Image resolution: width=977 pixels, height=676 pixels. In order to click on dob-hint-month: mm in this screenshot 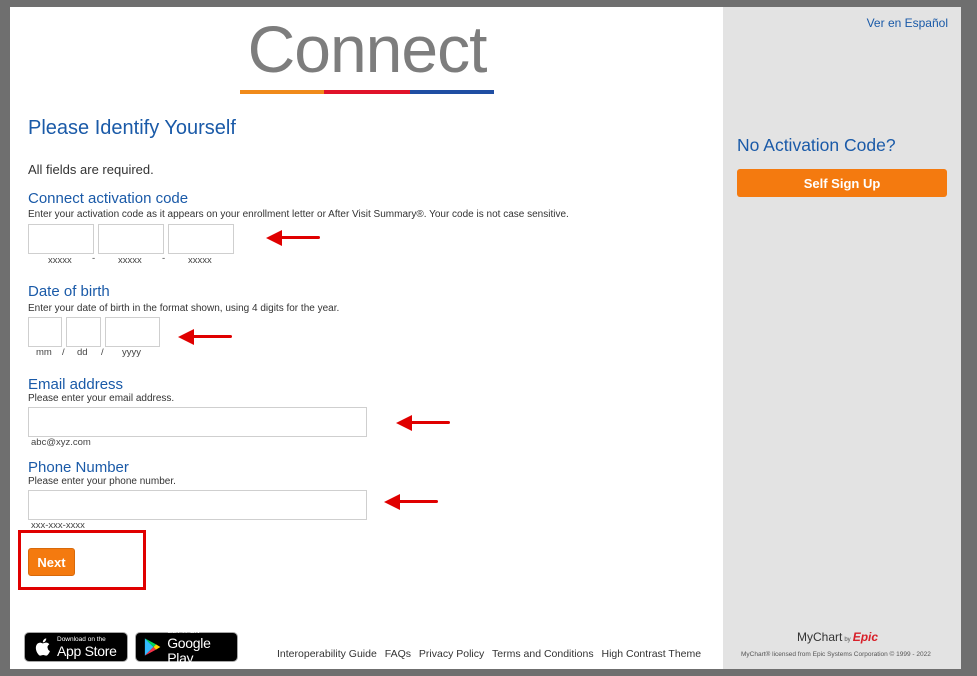, I will do `click(44, 352)`.